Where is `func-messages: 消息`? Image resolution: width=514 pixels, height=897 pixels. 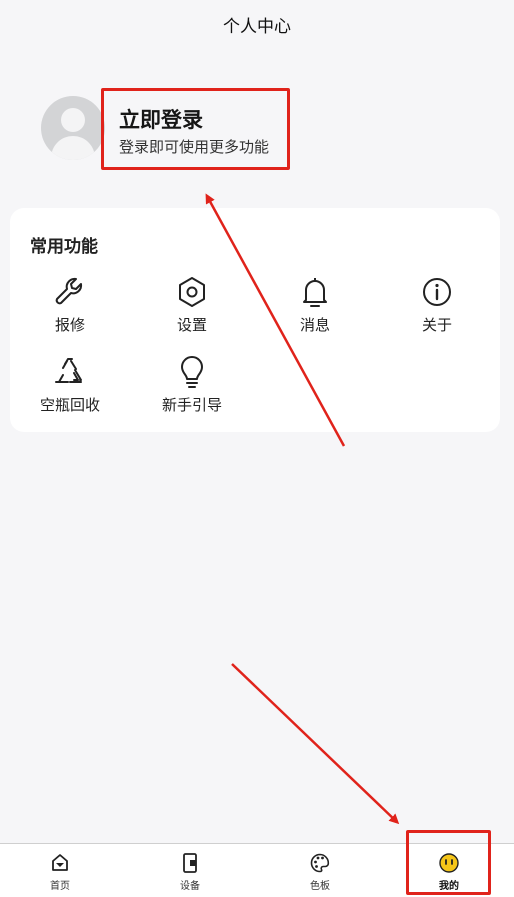
func-messages: 消息 is located at coordinates (315, 303).